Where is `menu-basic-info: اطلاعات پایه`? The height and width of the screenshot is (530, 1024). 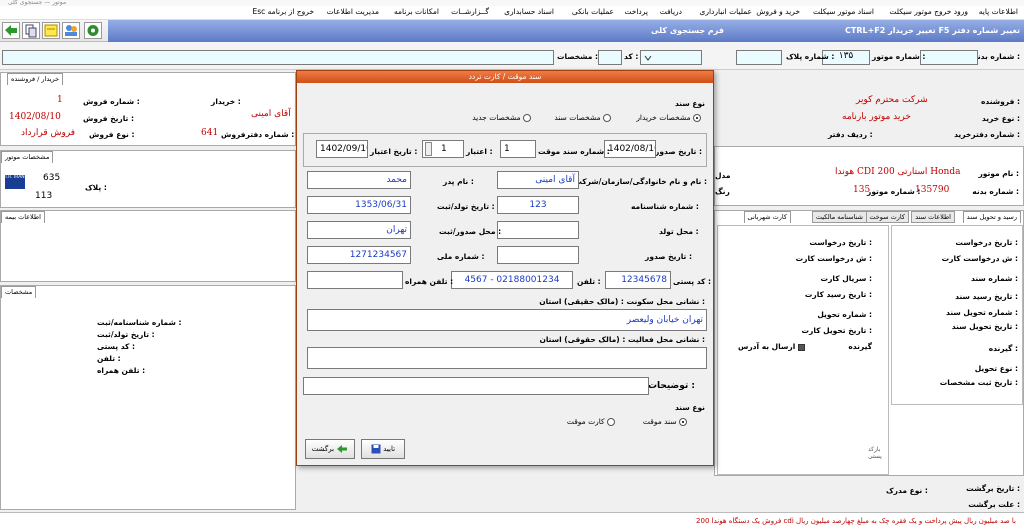 menu-basic-info: اطلاعات پایه is located at coordinates (998, 11).